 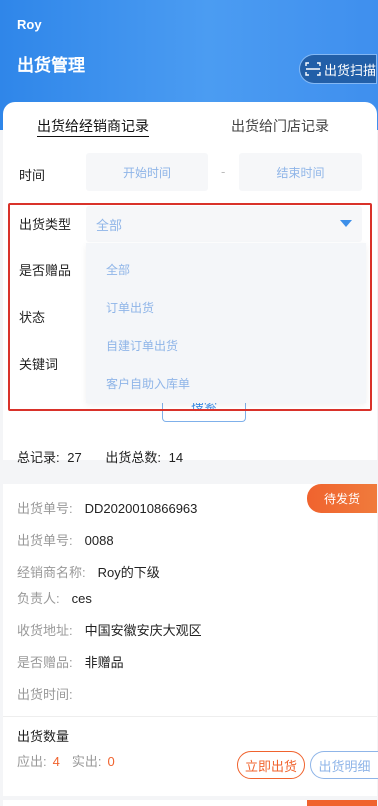 I want to click on order-field: 负责人: ces, so click(x=54, y=597).